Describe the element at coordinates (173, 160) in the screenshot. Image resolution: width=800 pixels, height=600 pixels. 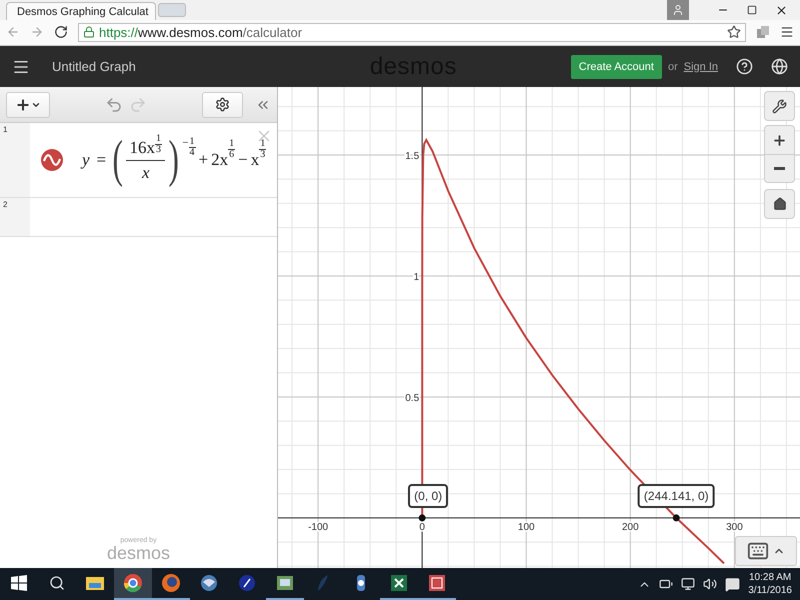
I see `math-parenthesis: )` at that location.